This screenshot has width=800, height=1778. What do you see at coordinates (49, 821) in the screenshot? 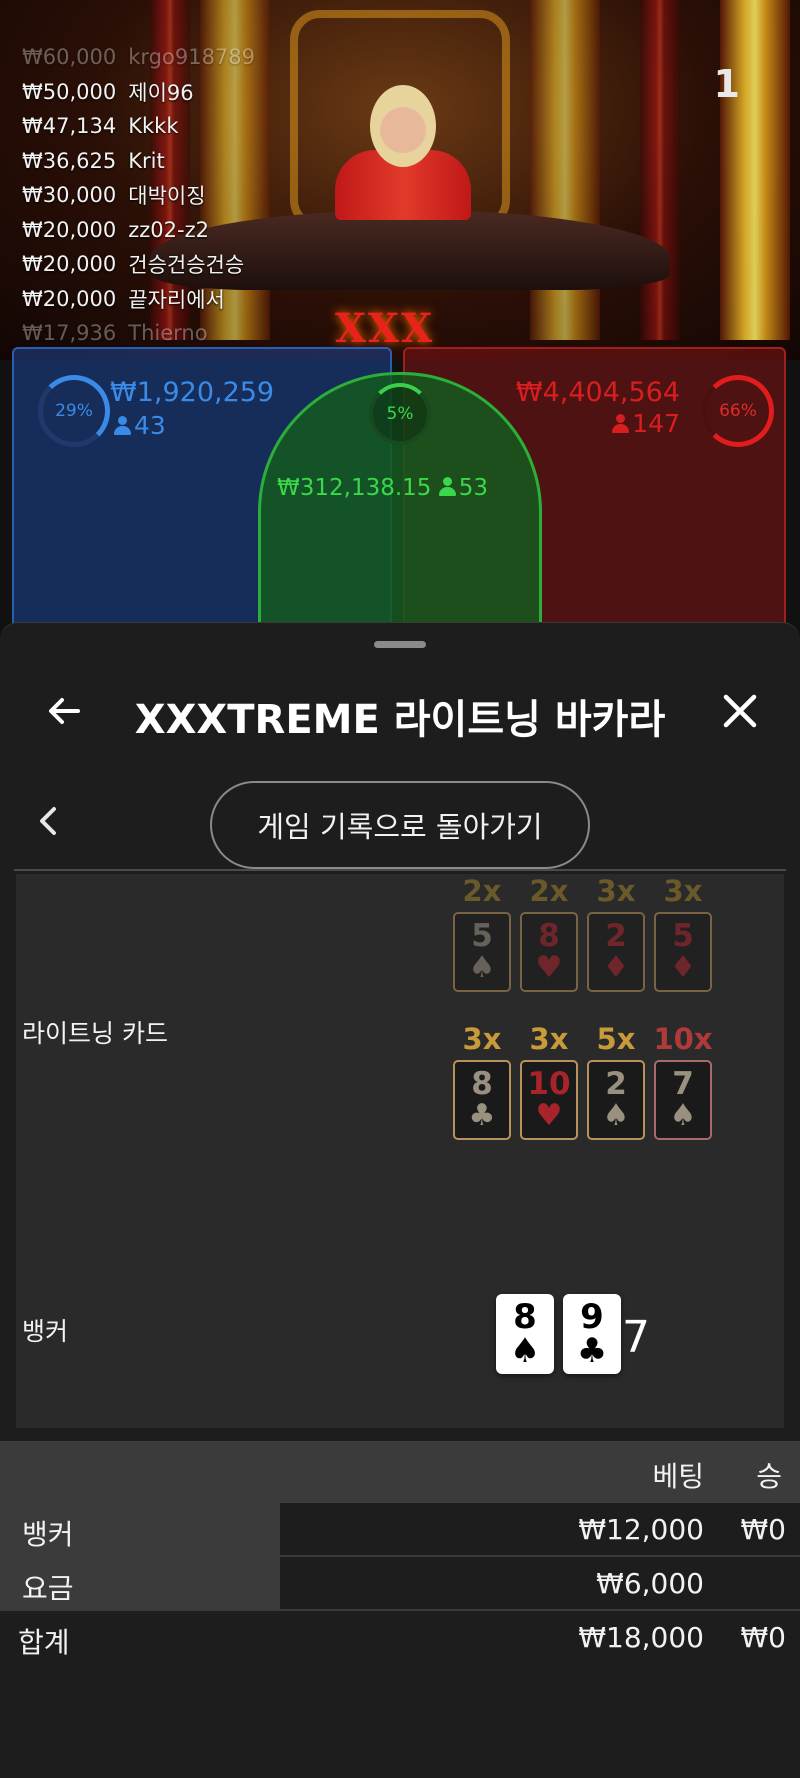
I see `chevron-left-icon` at bounding box center [49, 821].